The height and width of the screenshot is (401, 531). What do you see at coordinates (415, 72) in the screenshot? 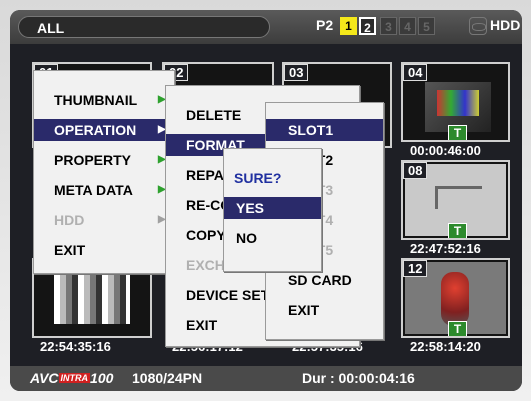
I see `thumbnail-number: 04` at bounding box center [415, 72].